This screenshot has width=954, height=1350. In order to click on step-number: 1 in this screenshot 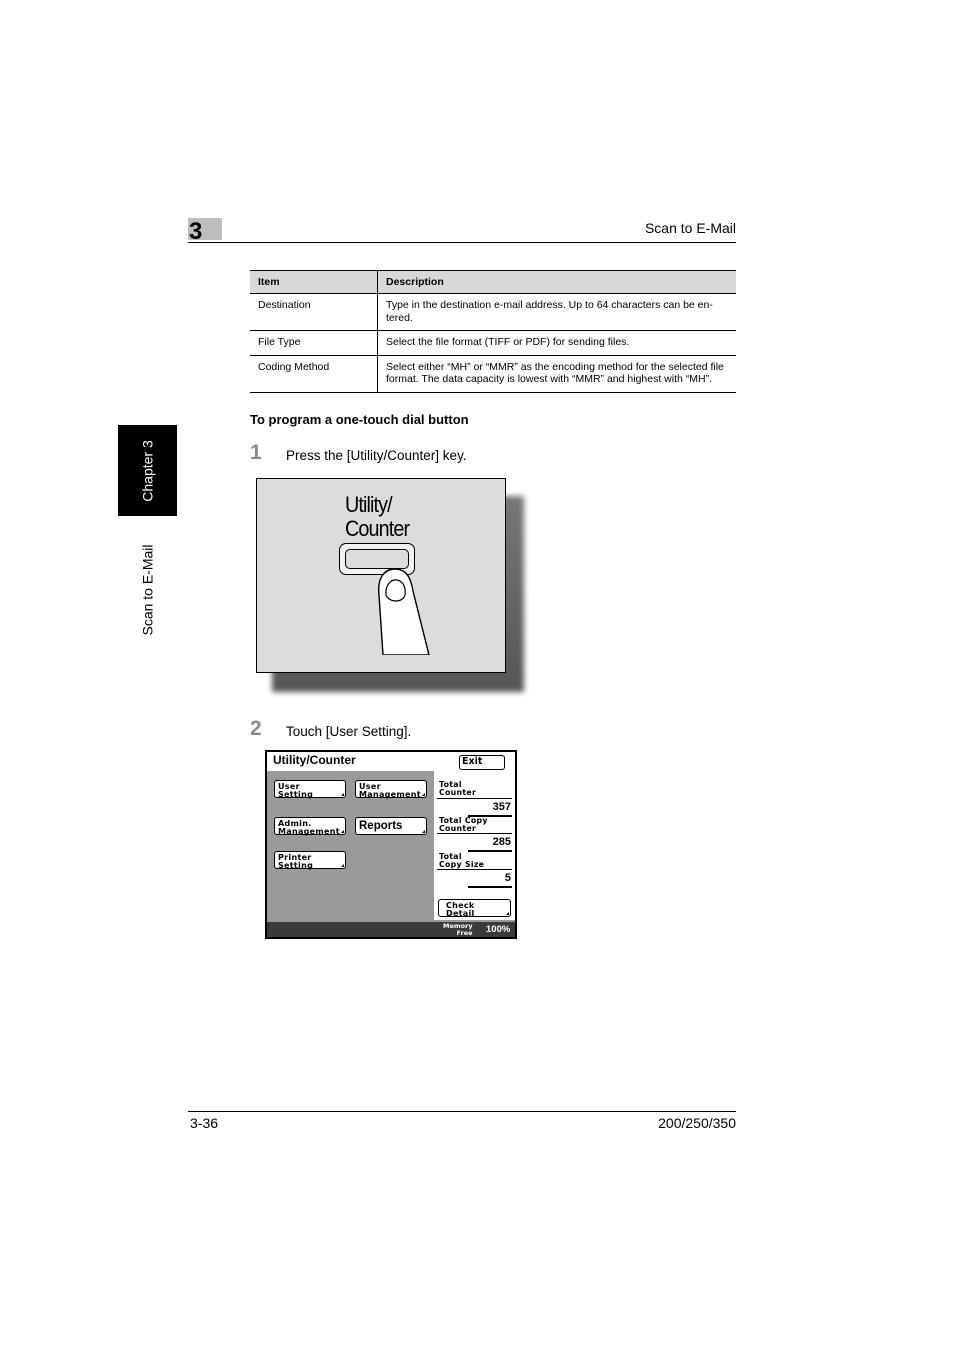, I will do `click(256, 452)`.